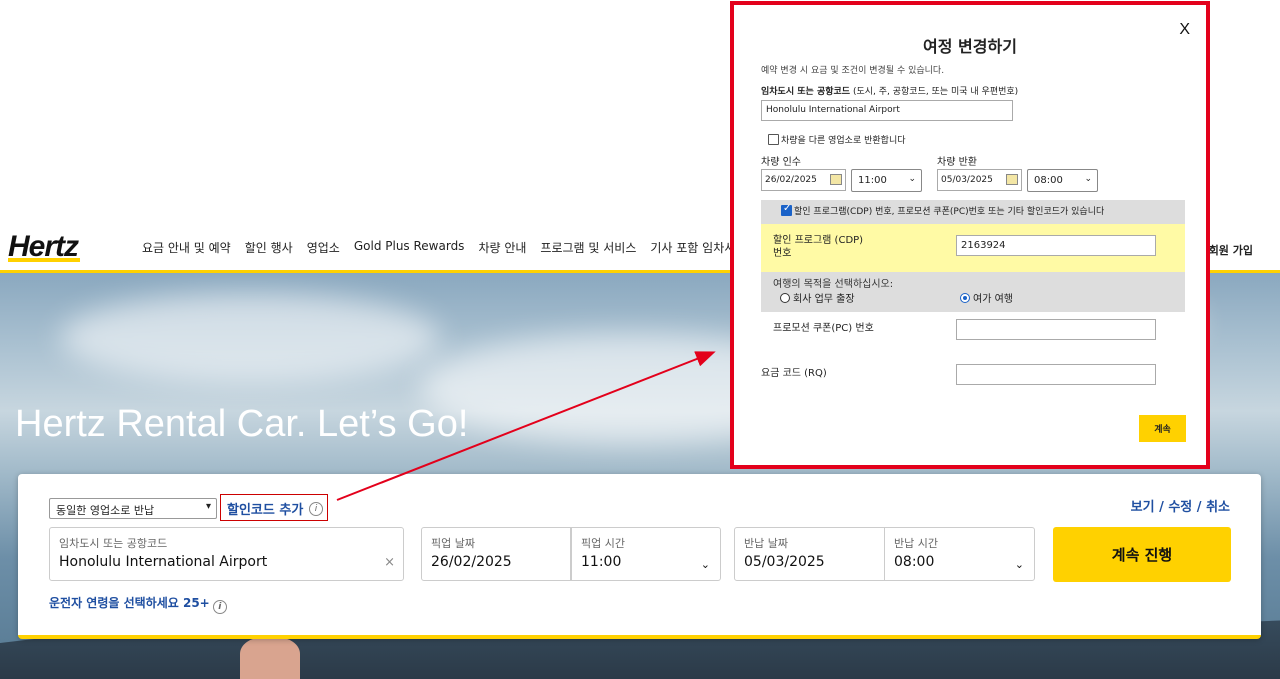 The width and height of the screenshot is (1280, 679). Describe the element at coordinates (588, 247) in the screenshot. I see `nav-item-programs: 프로그램 및 서비스` at that location.